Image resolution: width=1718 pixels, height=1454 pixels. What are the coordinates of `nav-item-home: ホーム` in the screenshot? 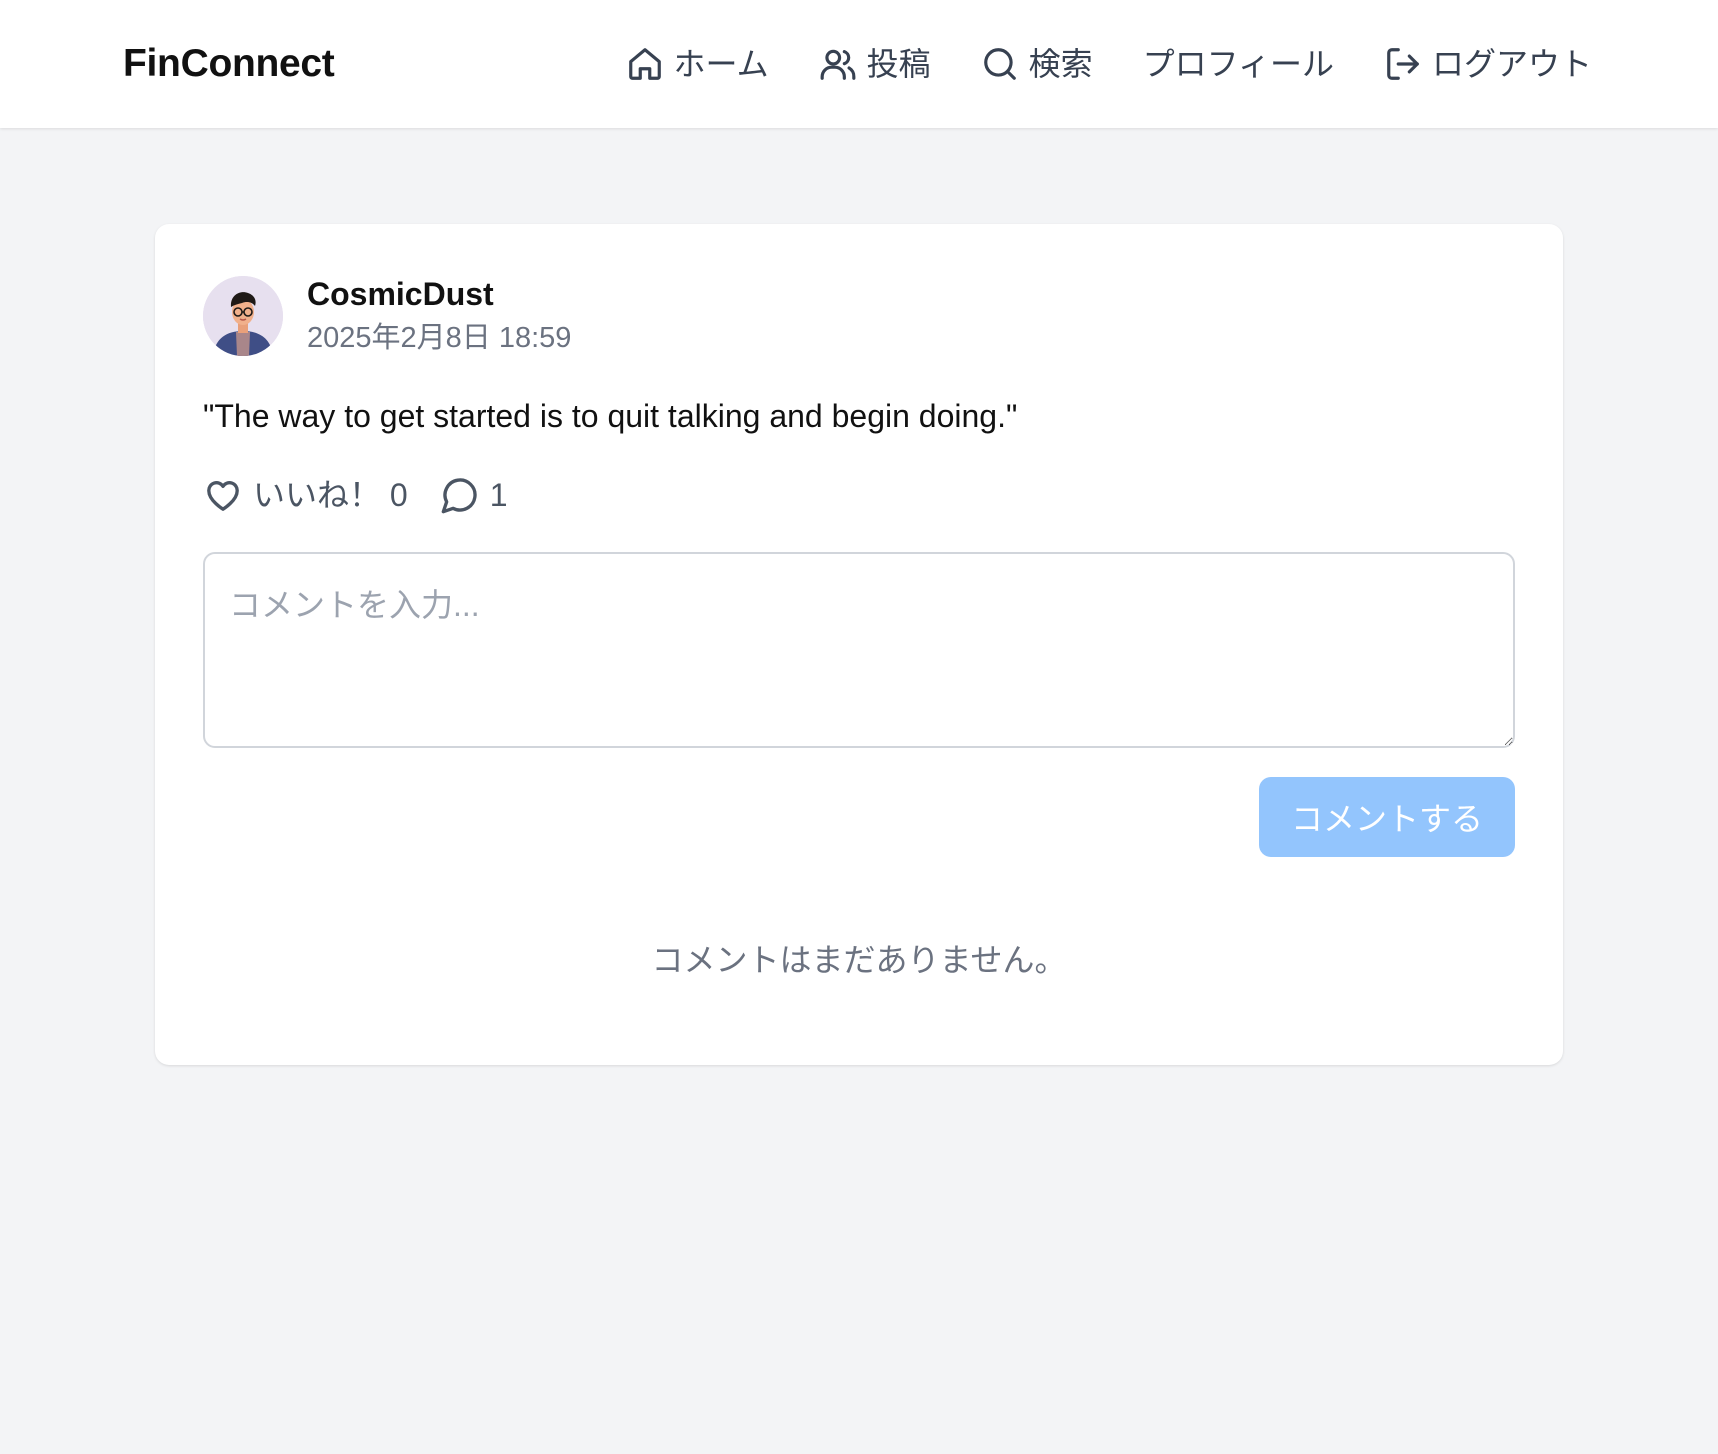 It's located at (697, 64).